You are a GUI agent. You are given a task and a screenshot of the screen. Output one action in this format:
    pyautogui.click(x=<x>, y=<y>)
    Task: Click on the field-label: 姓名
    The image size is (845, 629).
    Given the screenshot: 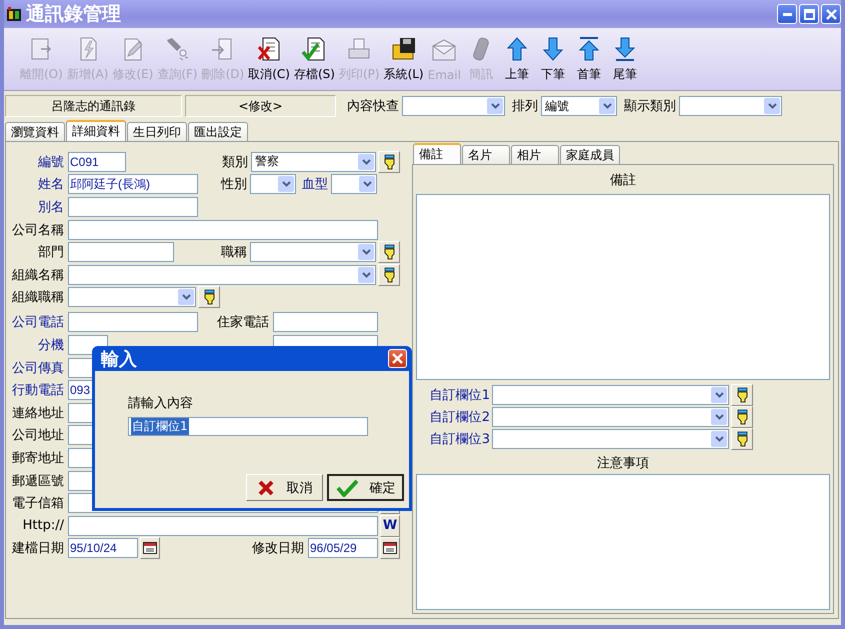 What is the action you would take?
    pyautogui.click(x=51, y=185)
    